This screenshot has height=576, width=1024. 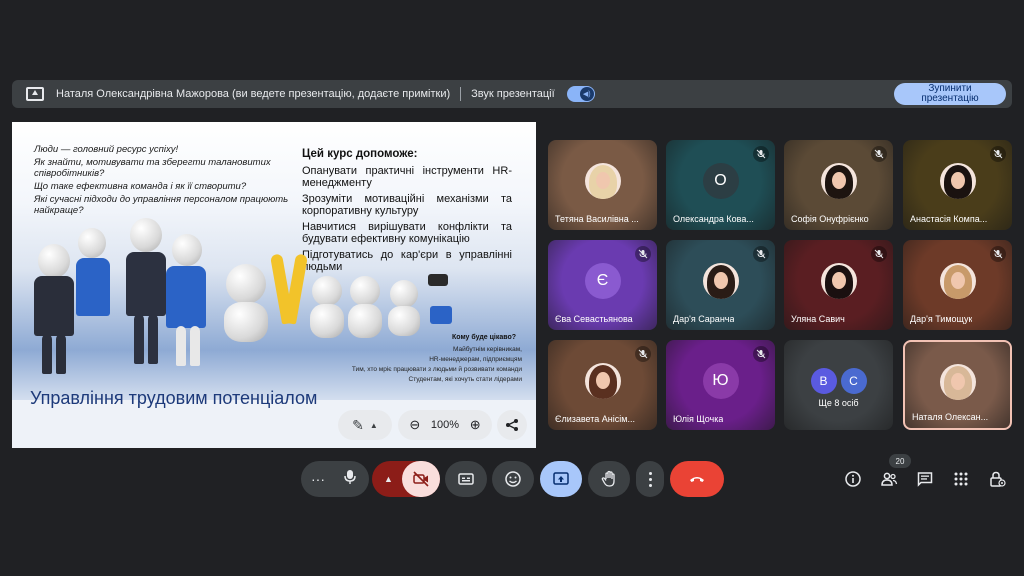 What do you see at coordinates (487, 349) in the screenshot?
I see `audience-line: Майбутнім керівникам,` at bounding box center [487, 349].